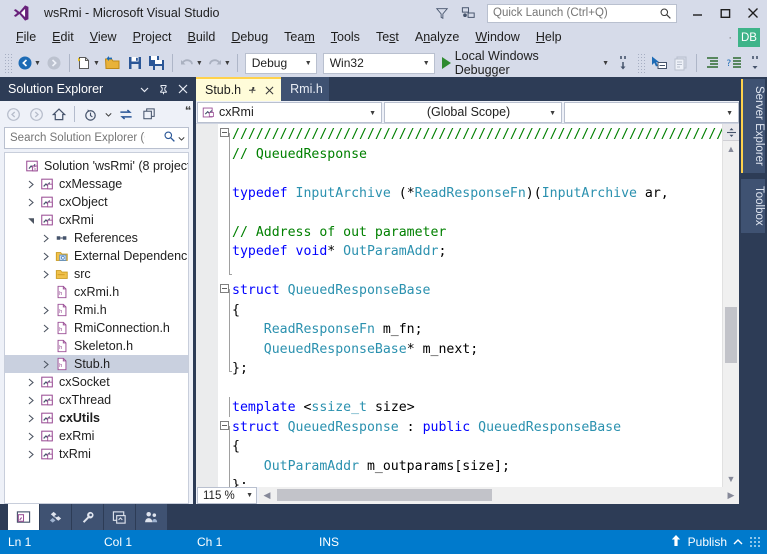 Image resolution: width=767 pixels, height=554 pixels. Describe the element at coordinates (753, 205) in the screenshot. I see `dock-tab-toolbox: Toolbox` at that location.